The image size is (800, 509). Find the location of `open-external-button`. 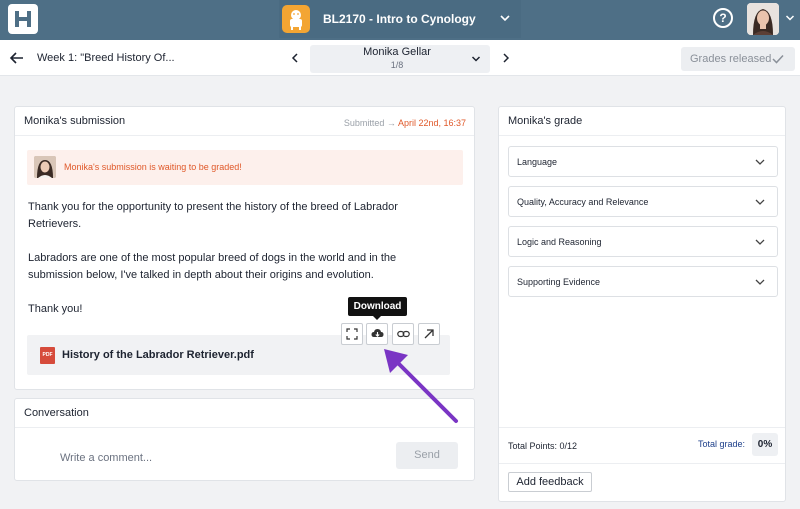

open-external-button is located at coordinates (429, 334).